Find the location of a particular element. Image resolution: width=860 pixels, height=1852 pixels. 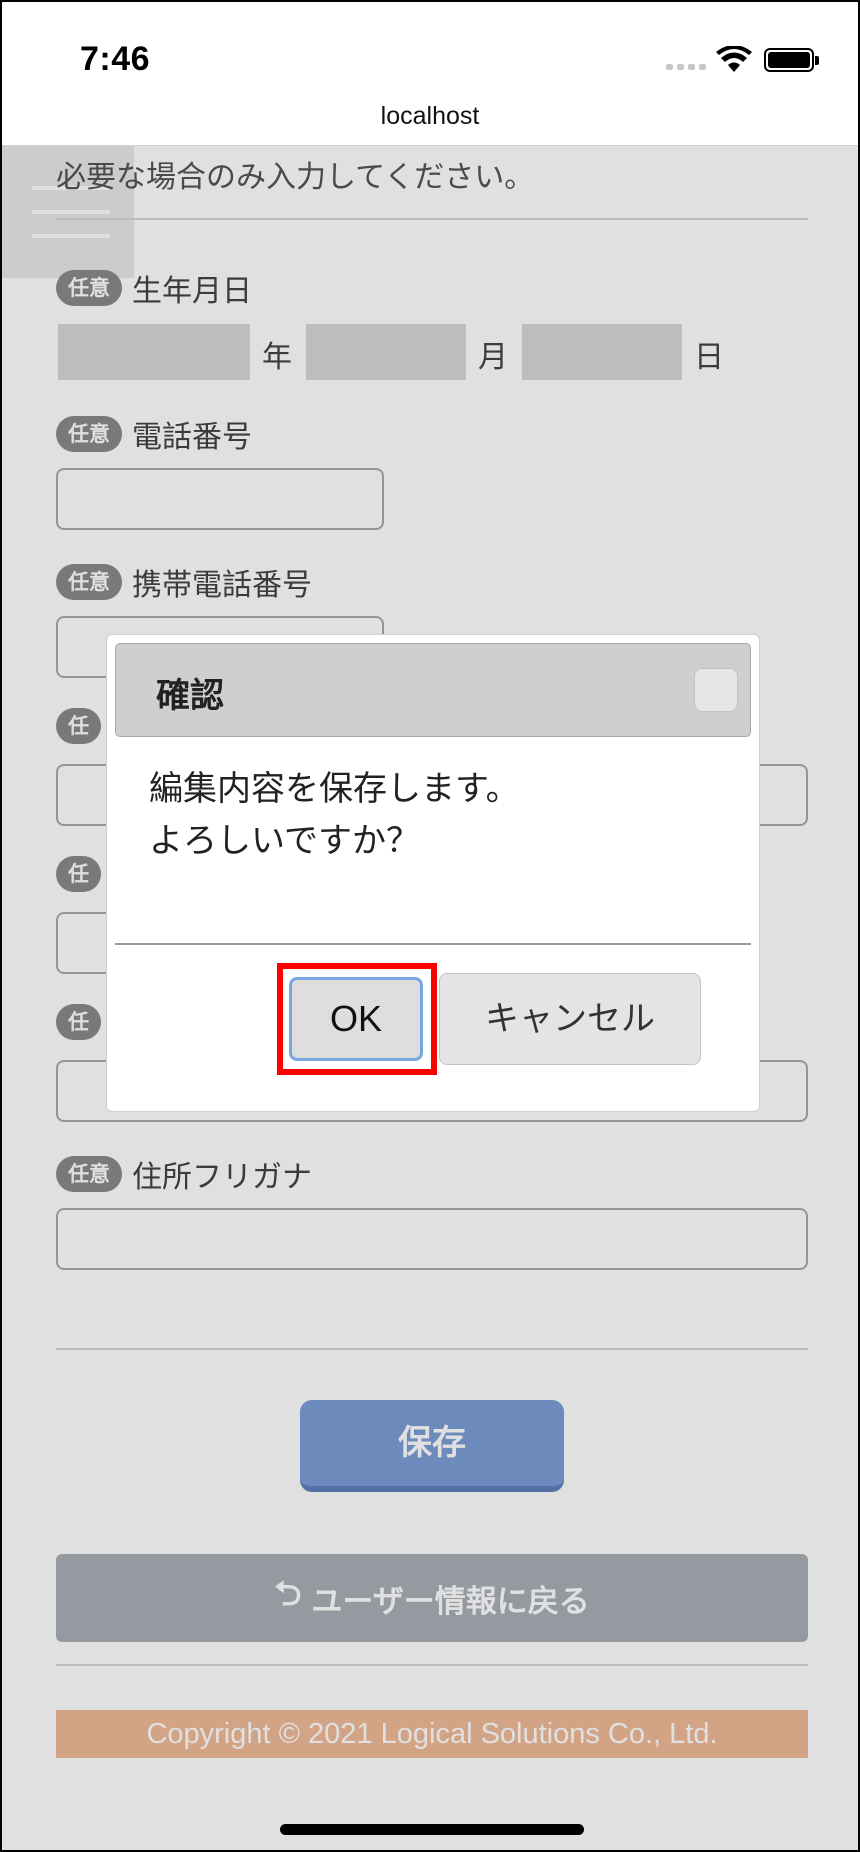

status-bar: 7:46 is located at coordinates (430, 48).